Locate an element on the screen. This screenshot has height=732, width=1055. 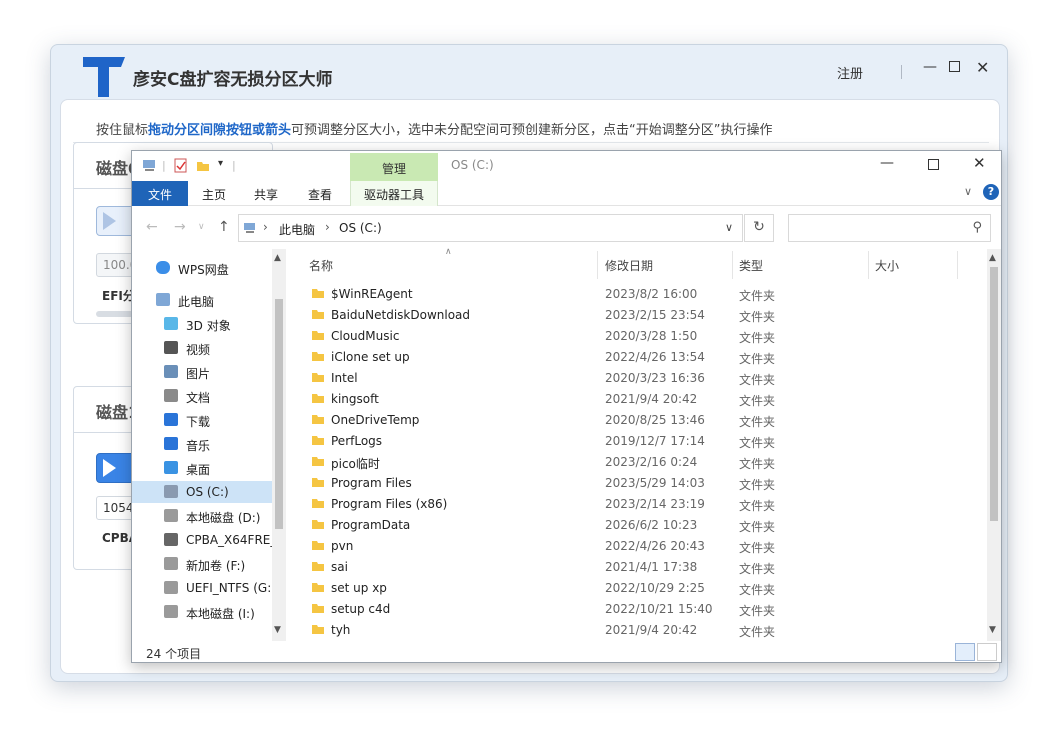
recent-dropdown-icon: ∨ is located at coordinates (201, 227).